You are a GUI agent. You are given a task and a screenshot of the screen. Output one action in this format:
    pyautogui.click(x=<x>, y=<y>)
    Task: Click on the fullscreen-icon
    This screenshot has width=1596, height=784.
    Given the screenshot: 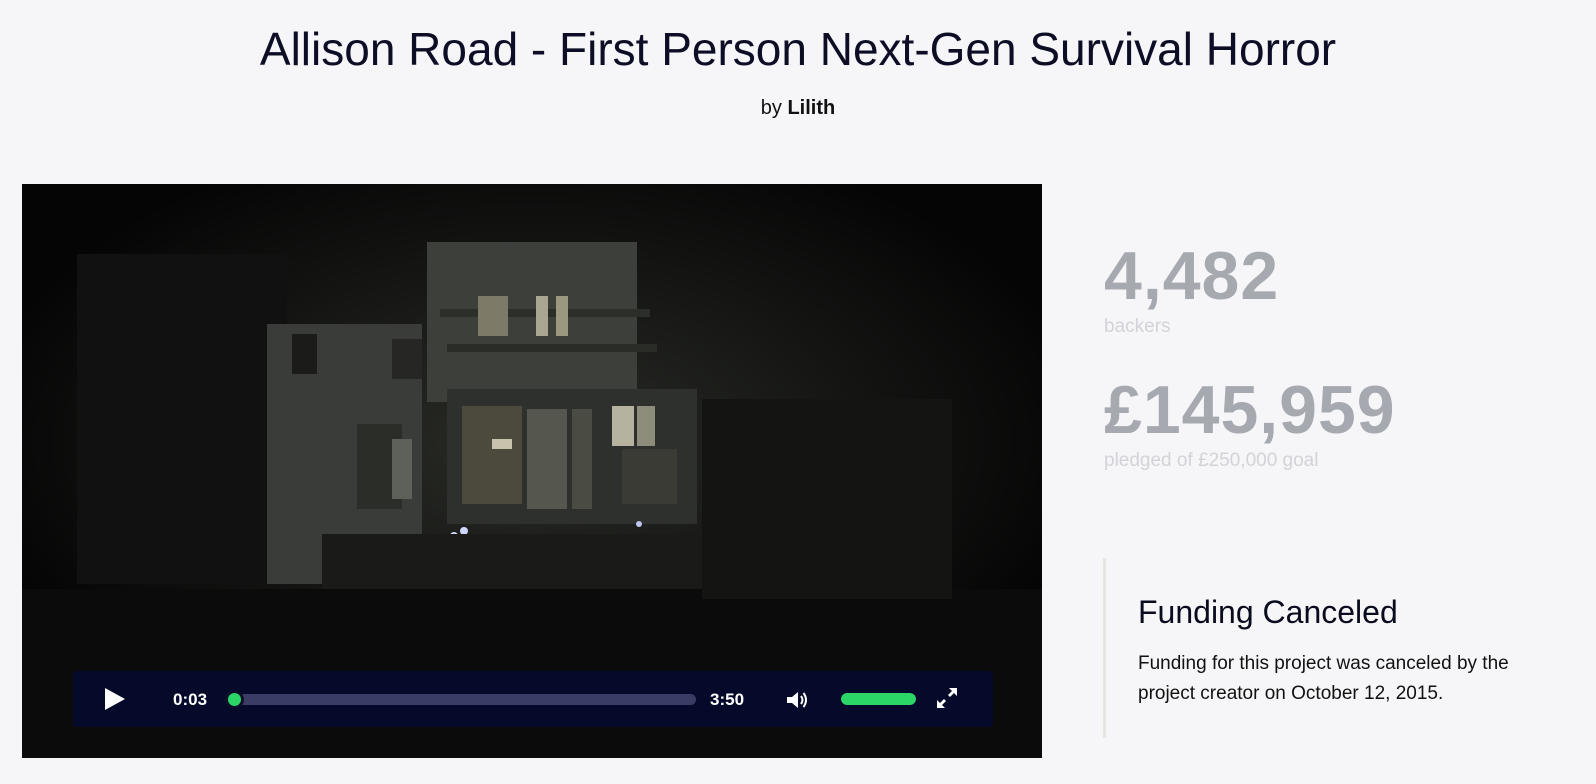 What is the action you would take?
    pyautogui.click(x=947, y=698)
    